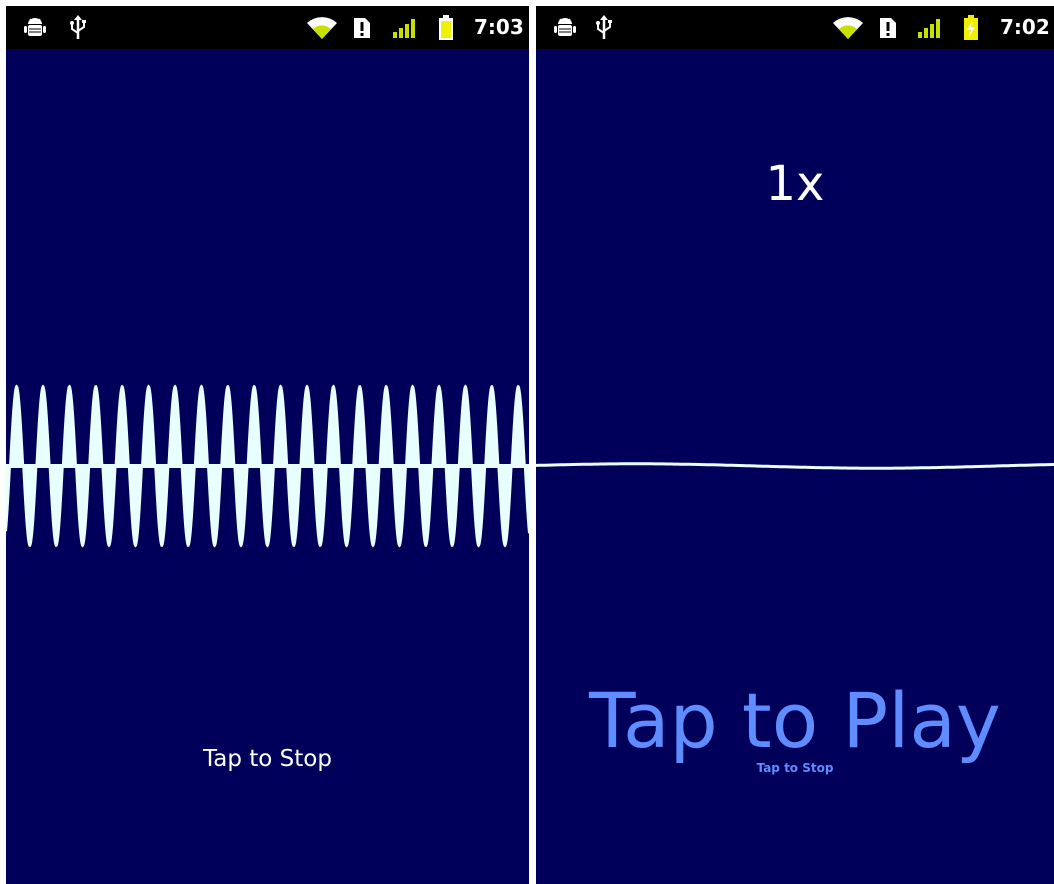 The width and height of the screenshot is (1054, 884). Describe the element at coordinates (795, 27) in the screenshot. I see `status-bar: 7:02` at that location.